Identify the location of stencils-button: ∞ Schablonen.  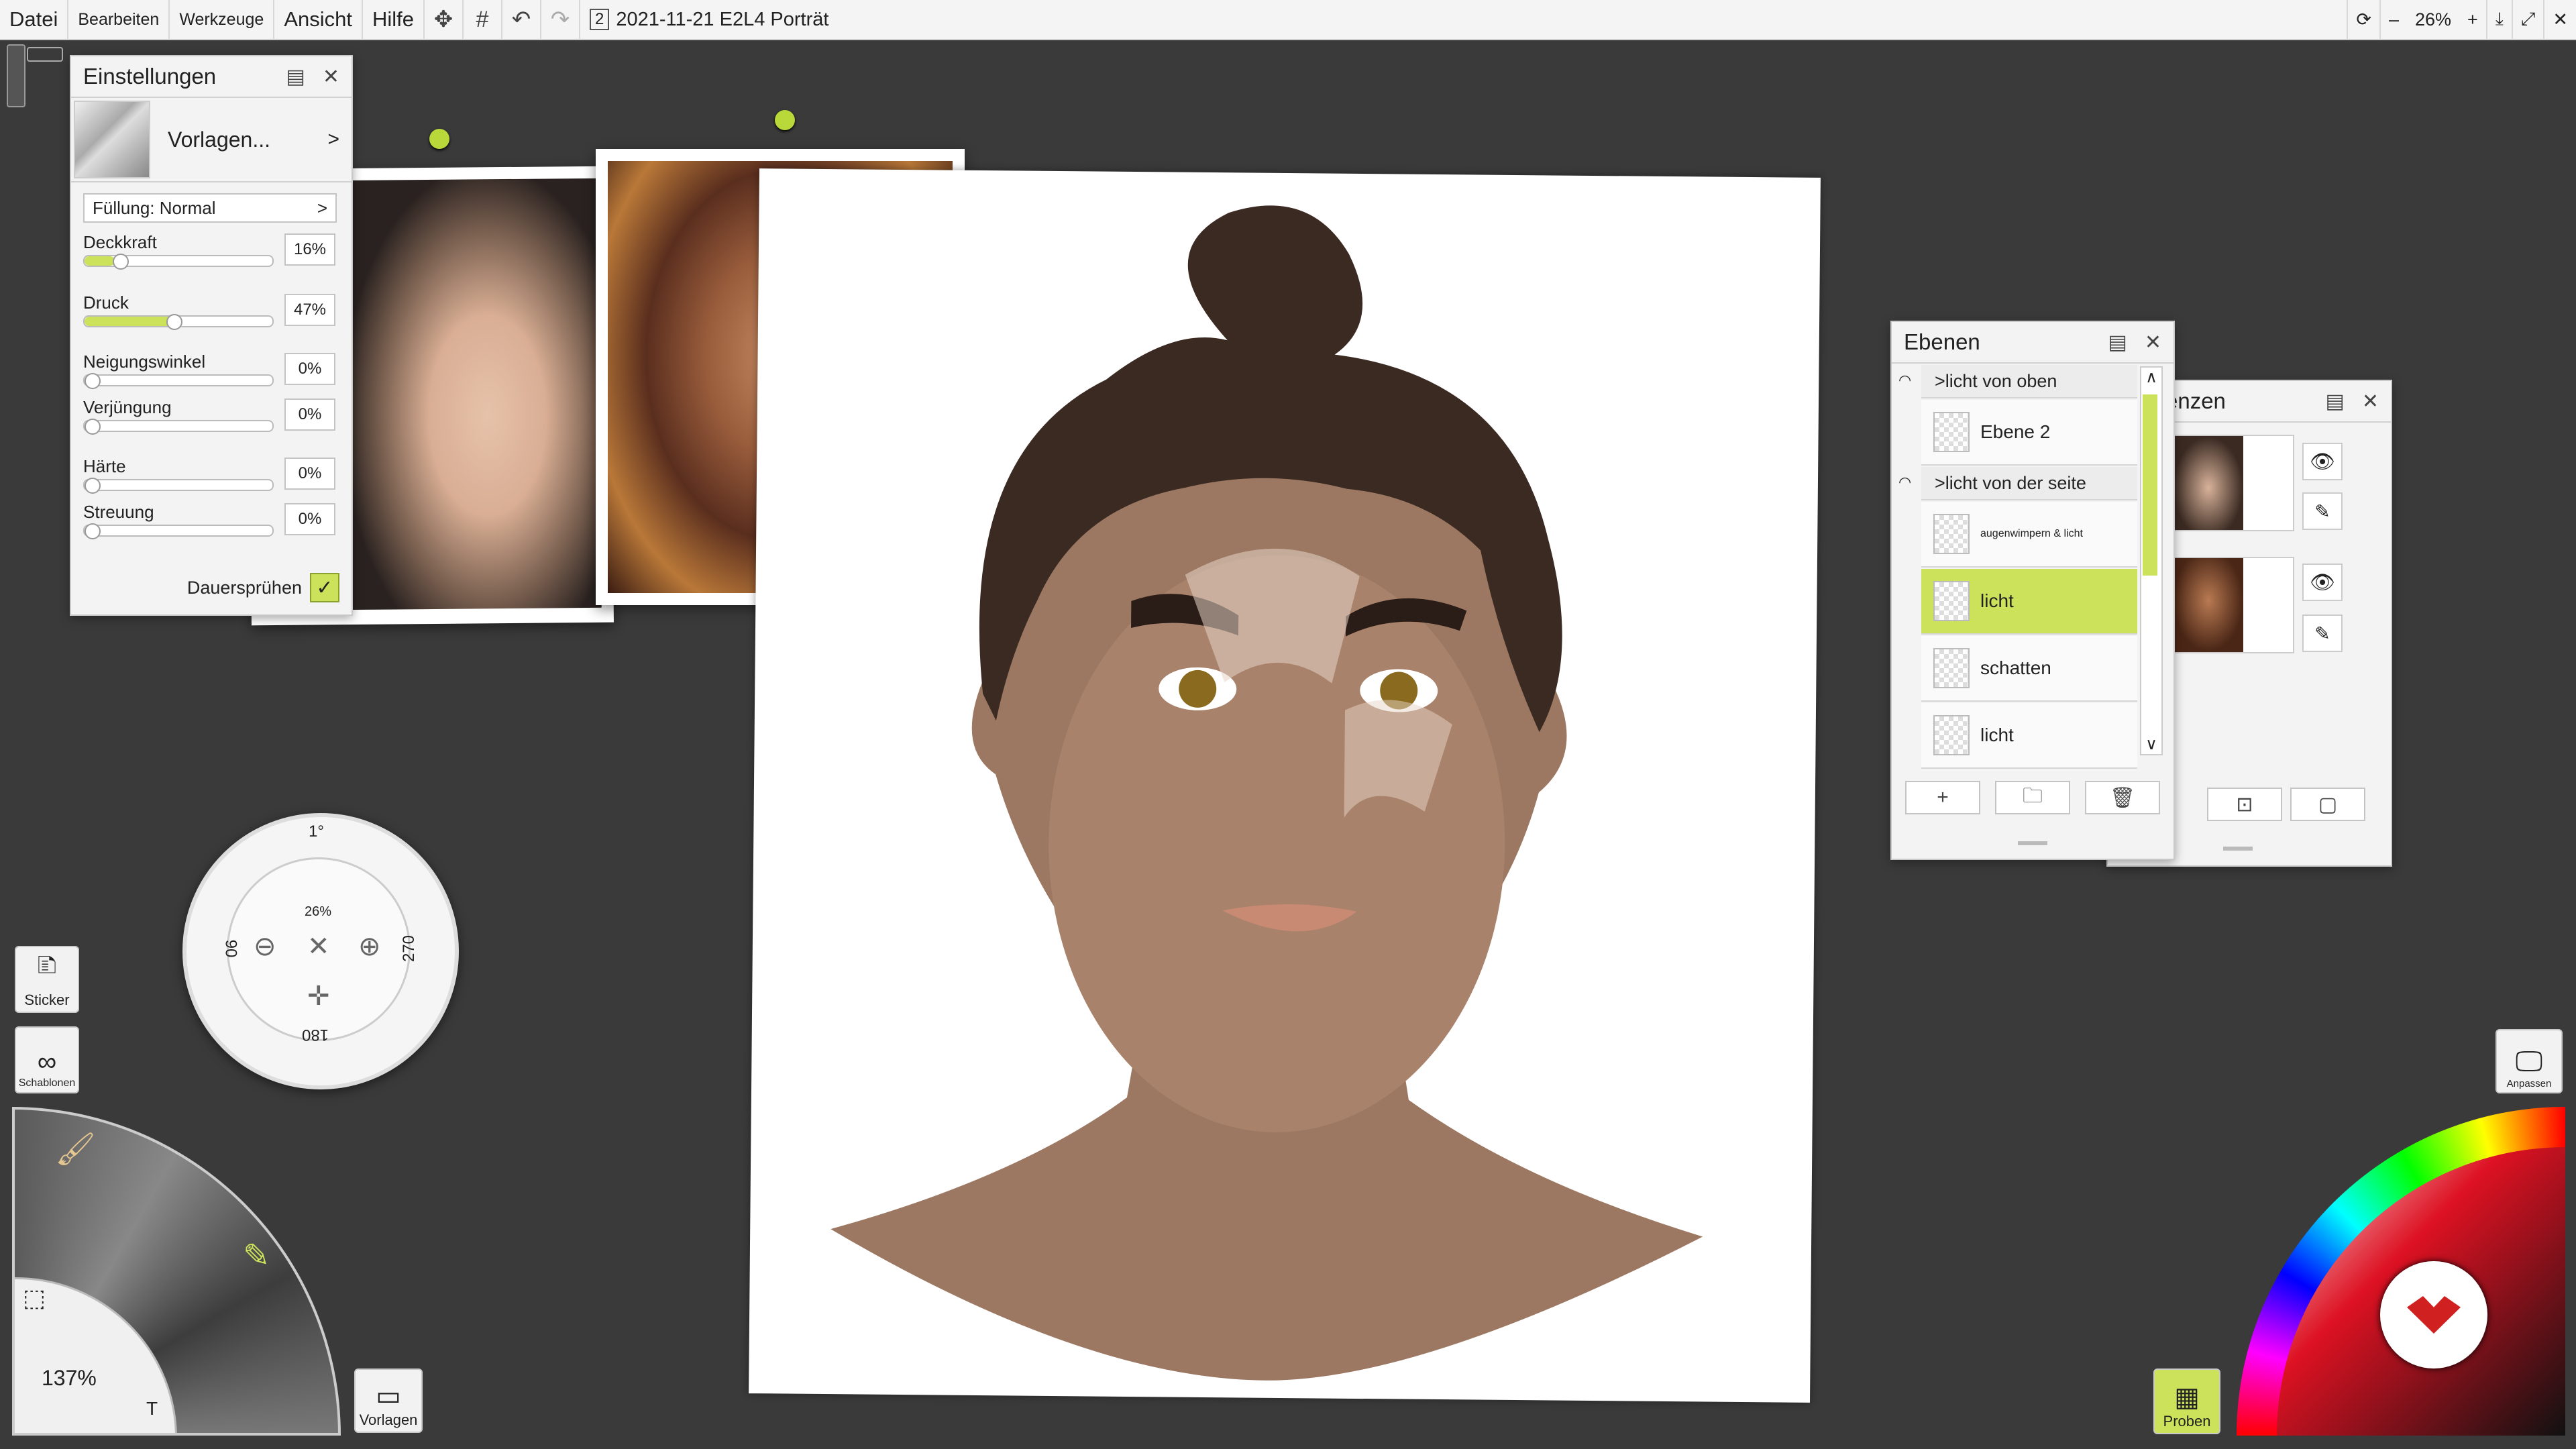
(47, 1059).